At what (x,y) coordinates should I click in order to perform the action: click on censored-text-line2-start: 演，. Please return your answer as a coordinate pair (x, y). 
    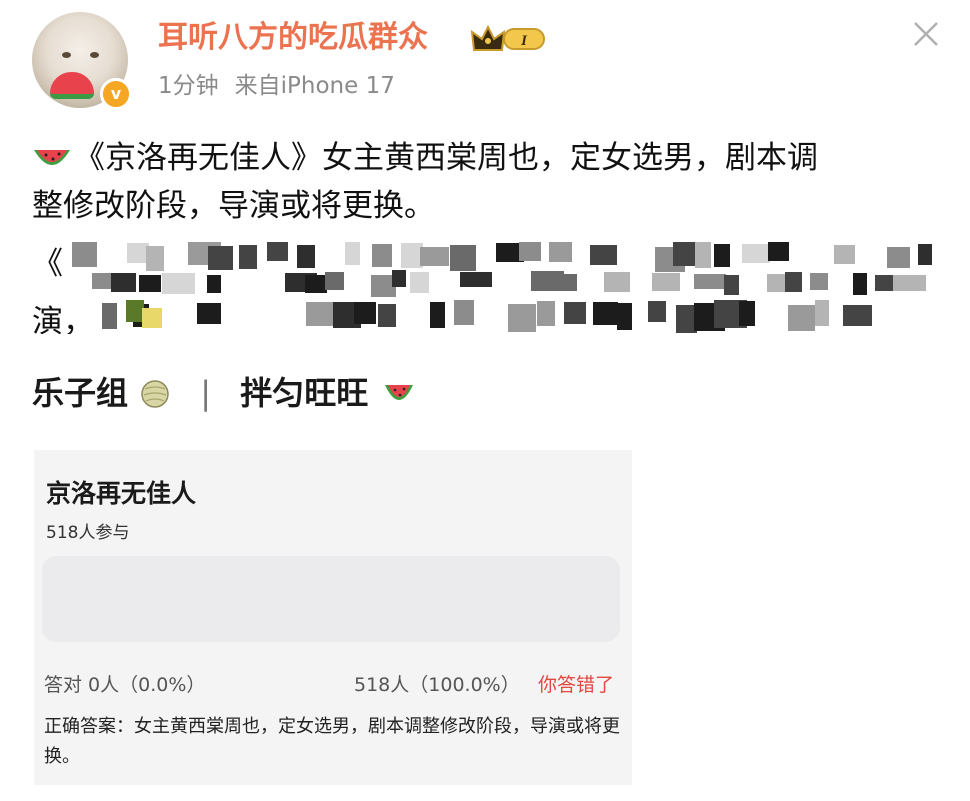
    Looking at the image, I should click on (63, 319).